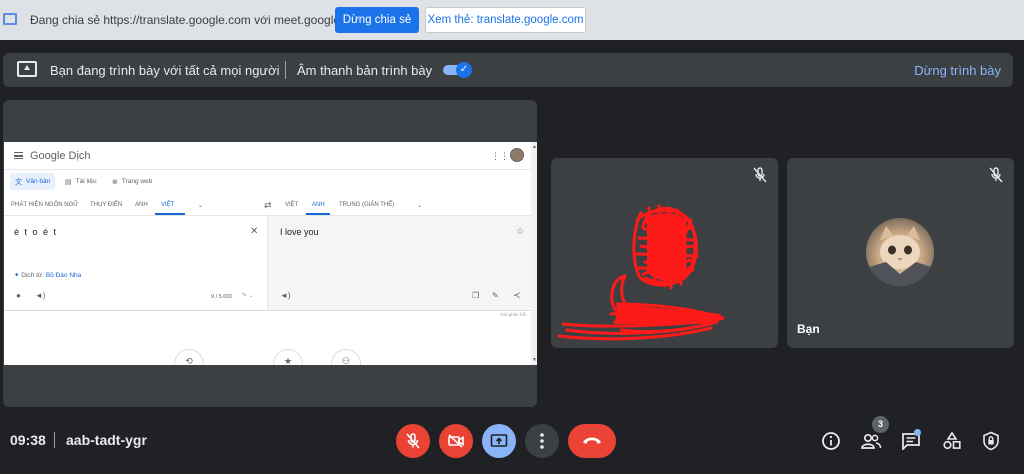  Describe the element at coordinates (292, 205) in the screenshot. I see `target-lang-vietnamese: VIỆT` at that location.